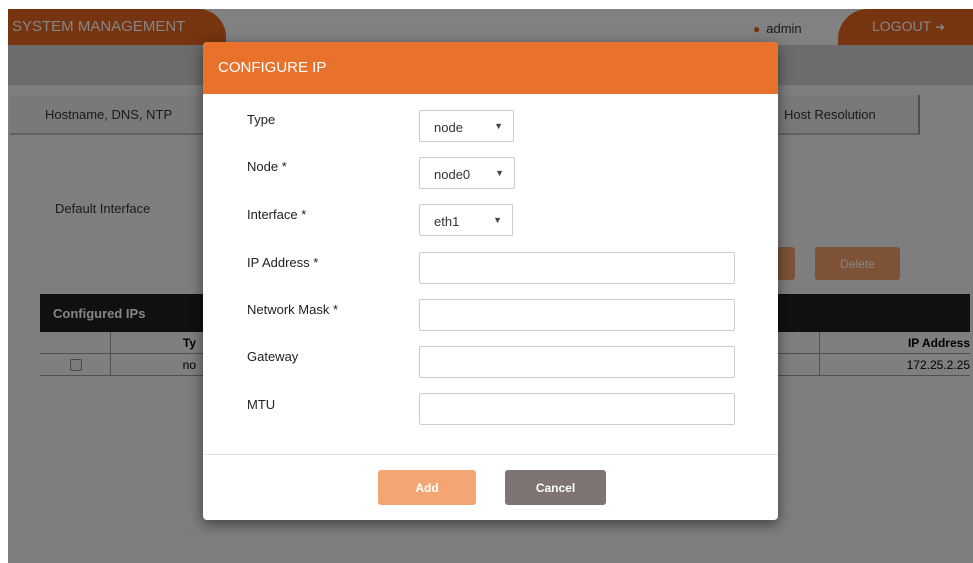 The height and width of the screenshot is (563, 973). What do you see at coordinates (277, 214) in the screenshot?
I see `interface-label: Interface *` at bounding box center [277, 214].